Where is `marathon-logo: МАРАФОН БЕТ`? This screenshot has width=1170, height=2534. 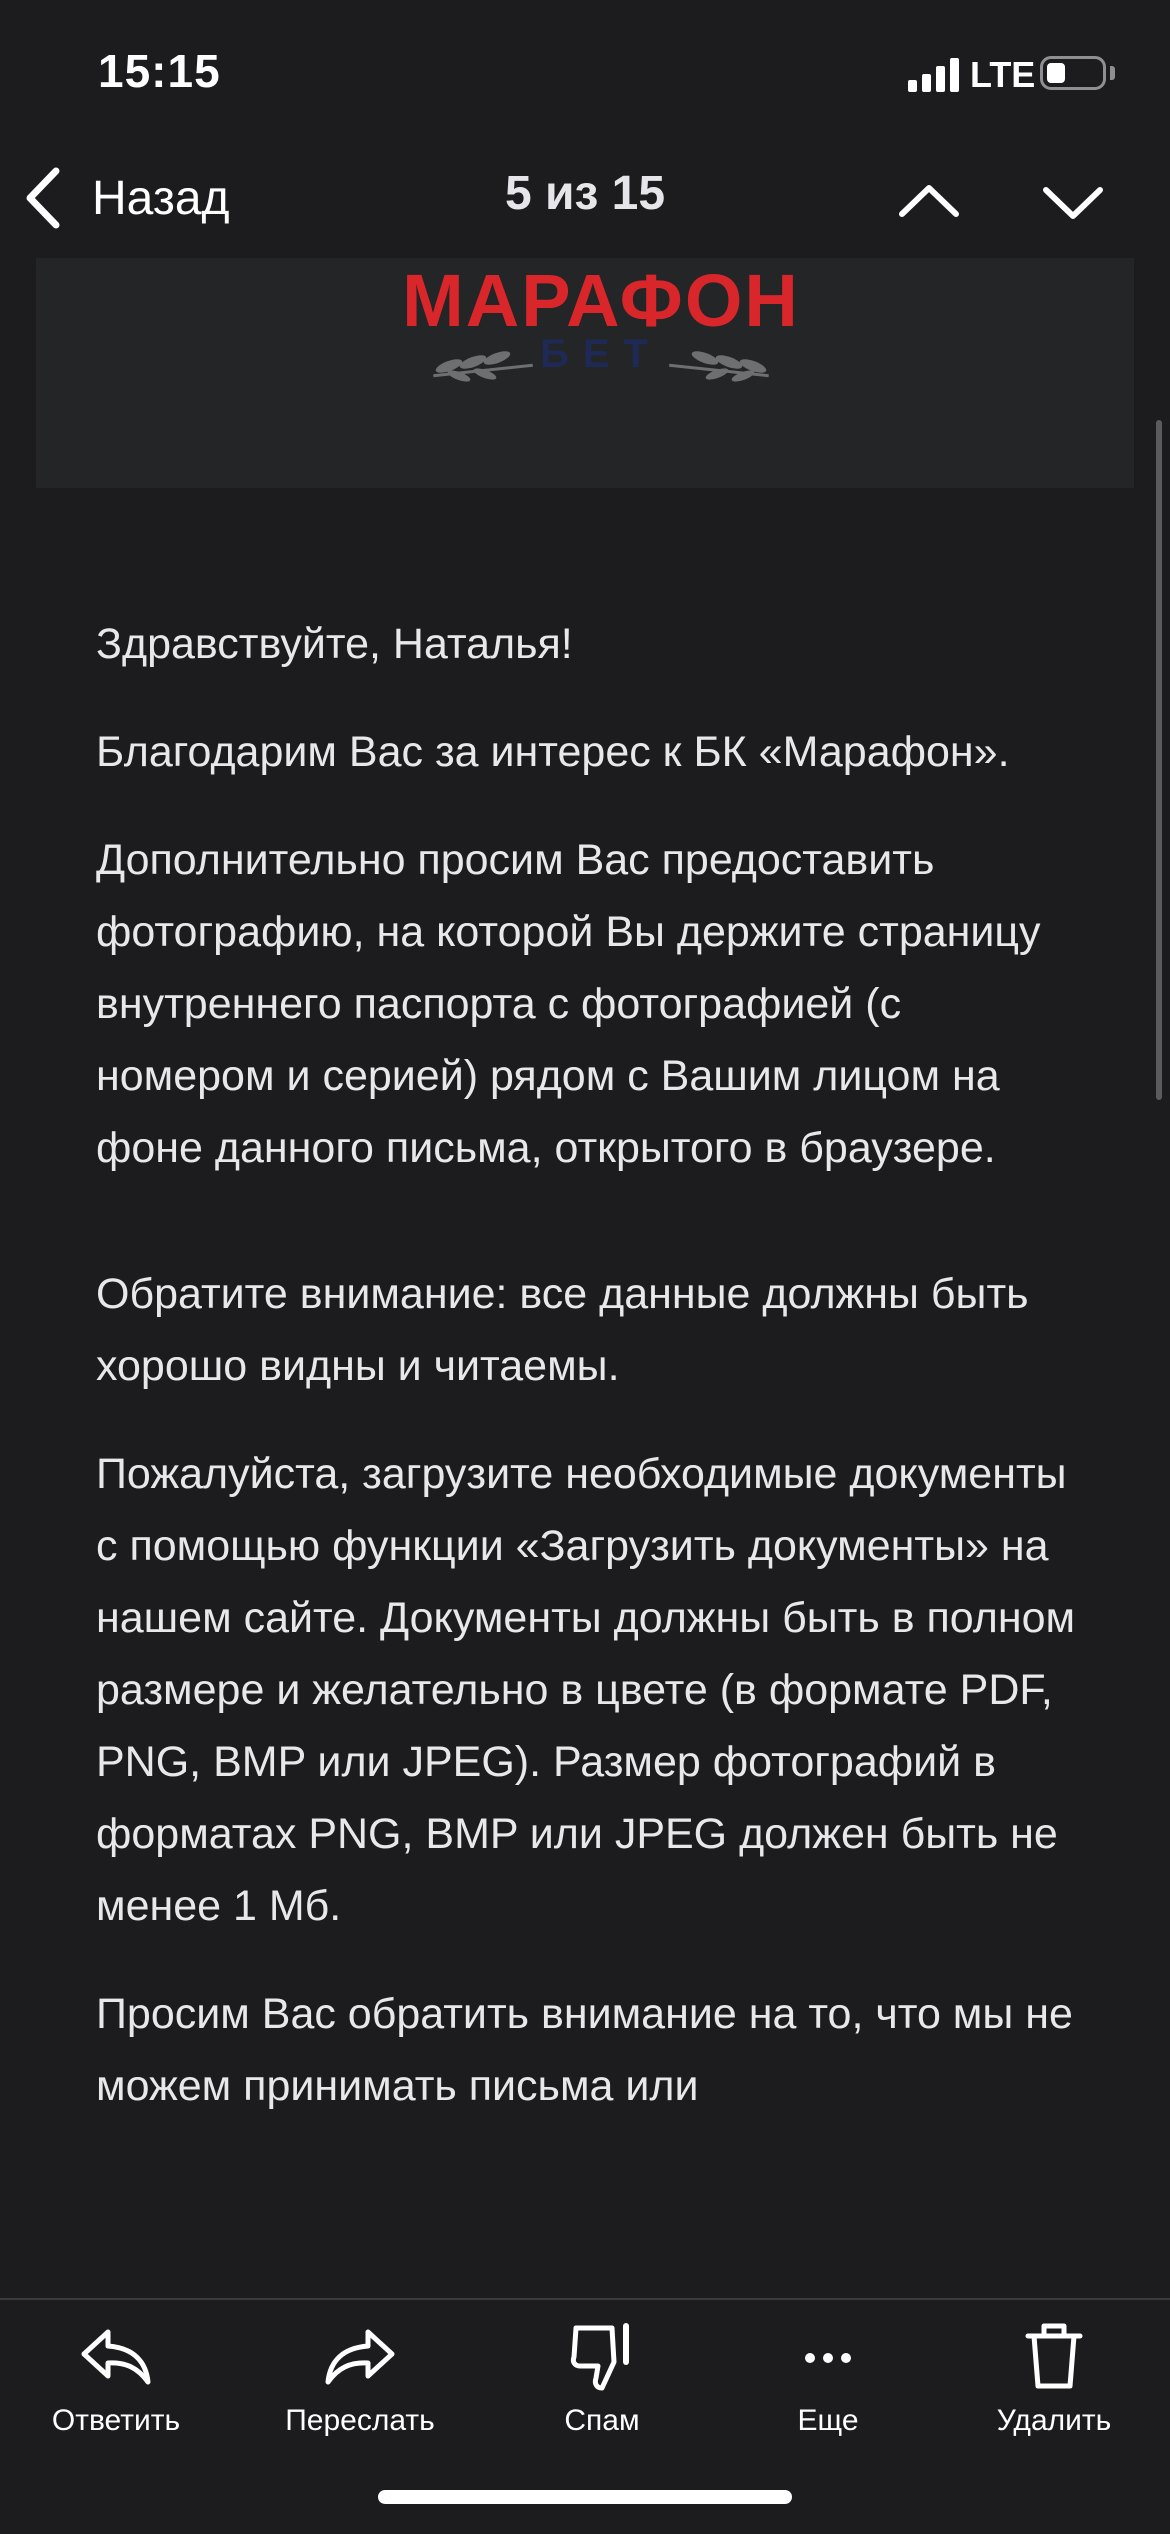 marathon-logo: МАРАФОН БЕТ is located at coordinates (601, 328).